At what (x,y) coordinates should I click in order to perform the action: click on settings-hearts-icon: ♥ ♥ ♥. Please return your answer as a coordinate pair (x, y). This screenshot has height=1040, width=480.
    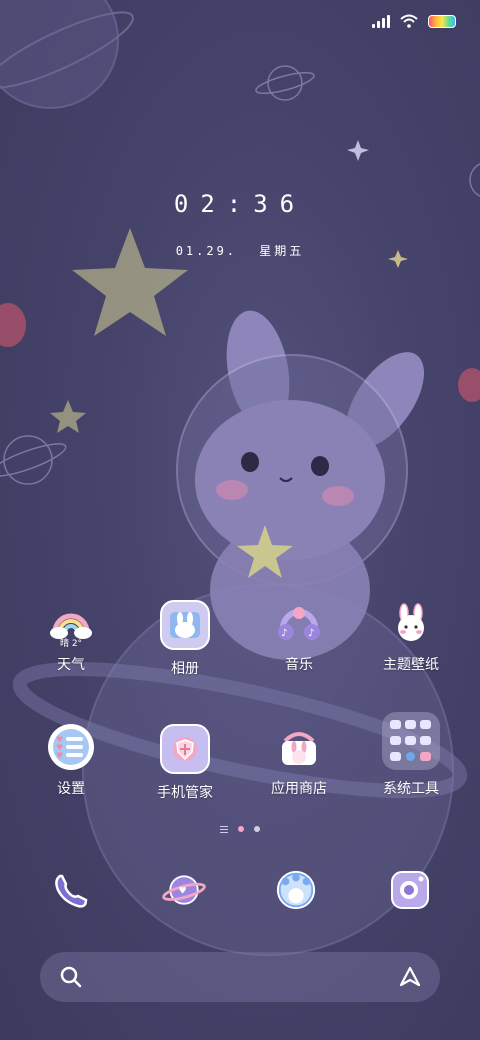
    Looking at the image, I should click on (71, 747).